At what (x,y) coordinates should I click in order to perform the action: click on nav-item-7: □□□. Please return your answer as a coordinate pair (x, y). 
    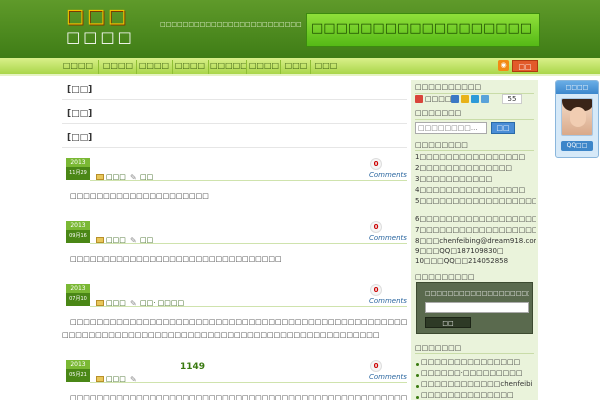
    Looking at the image, I should click on (296, 67).